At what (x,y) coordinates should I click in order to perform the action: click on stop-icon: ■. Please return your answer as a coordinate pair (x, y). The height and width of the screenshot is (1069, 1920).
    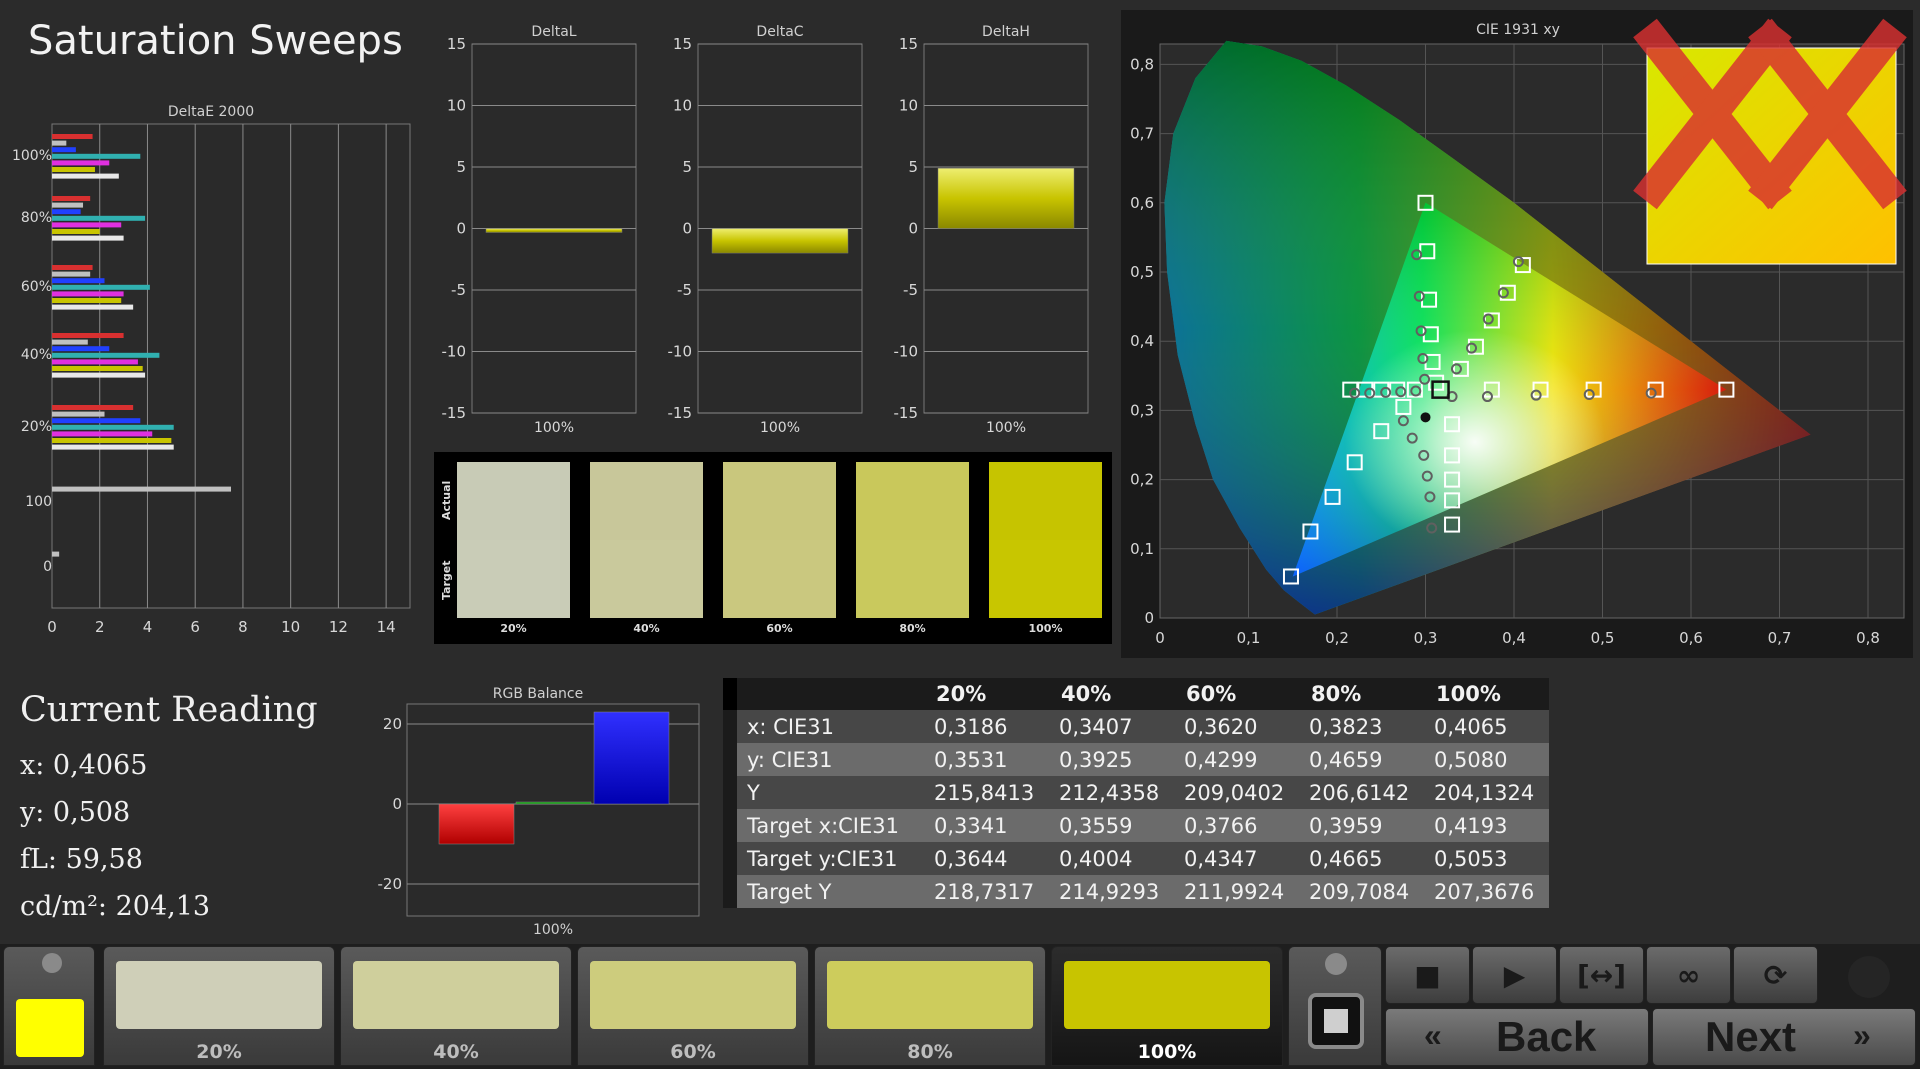
    Looking at the image, I should click on (1427, 975).